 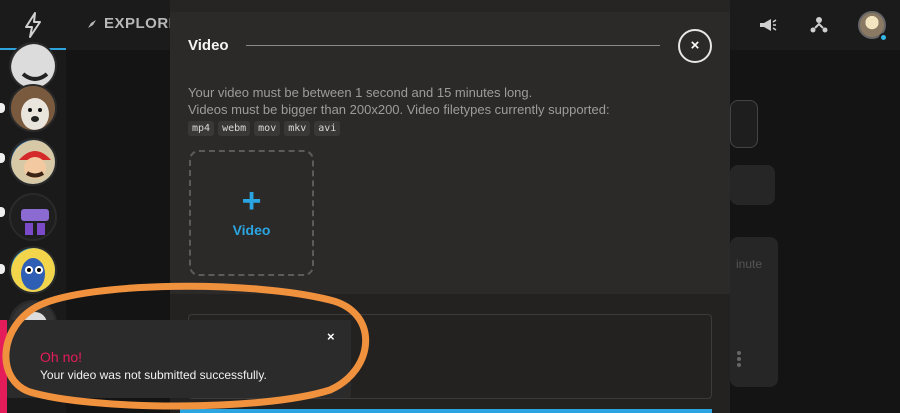 I want to click on dog-icon, so click(x=33, y=108).